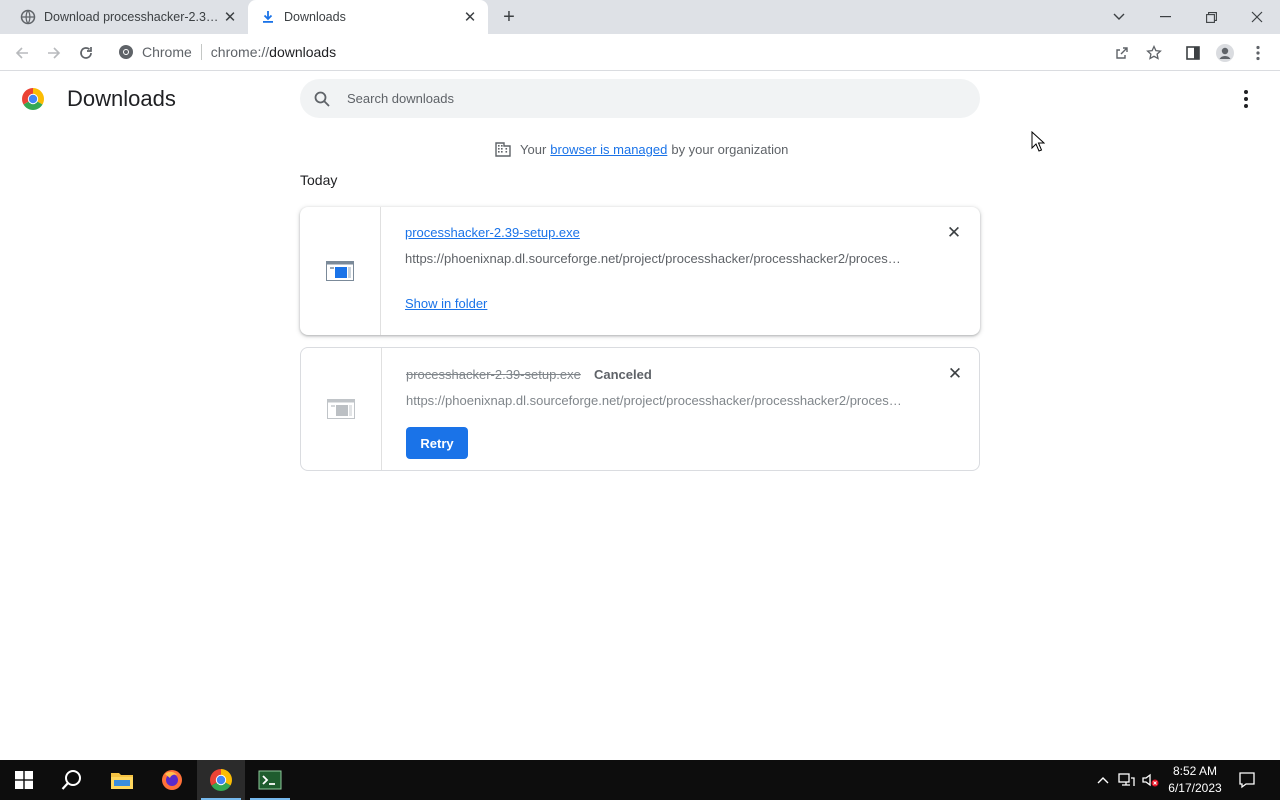 This screenshot has height=800, width=1280. Describe the element at coordinates (303, 52) in the screenshot. I see `url-path: downloads` at that location.